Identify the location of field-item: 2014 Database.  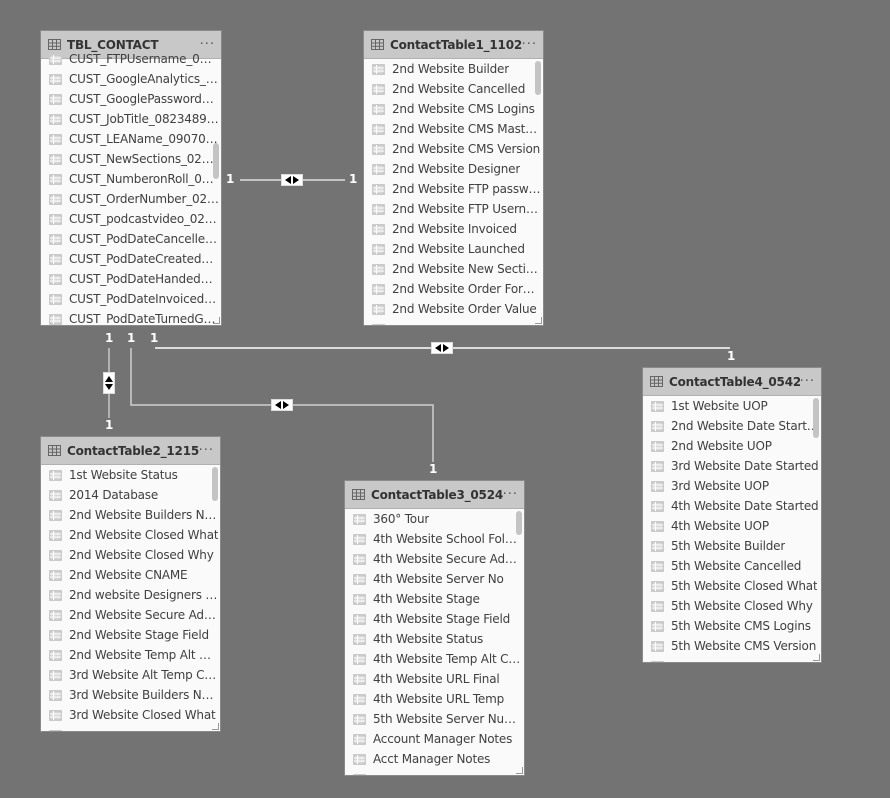
(130, 495).